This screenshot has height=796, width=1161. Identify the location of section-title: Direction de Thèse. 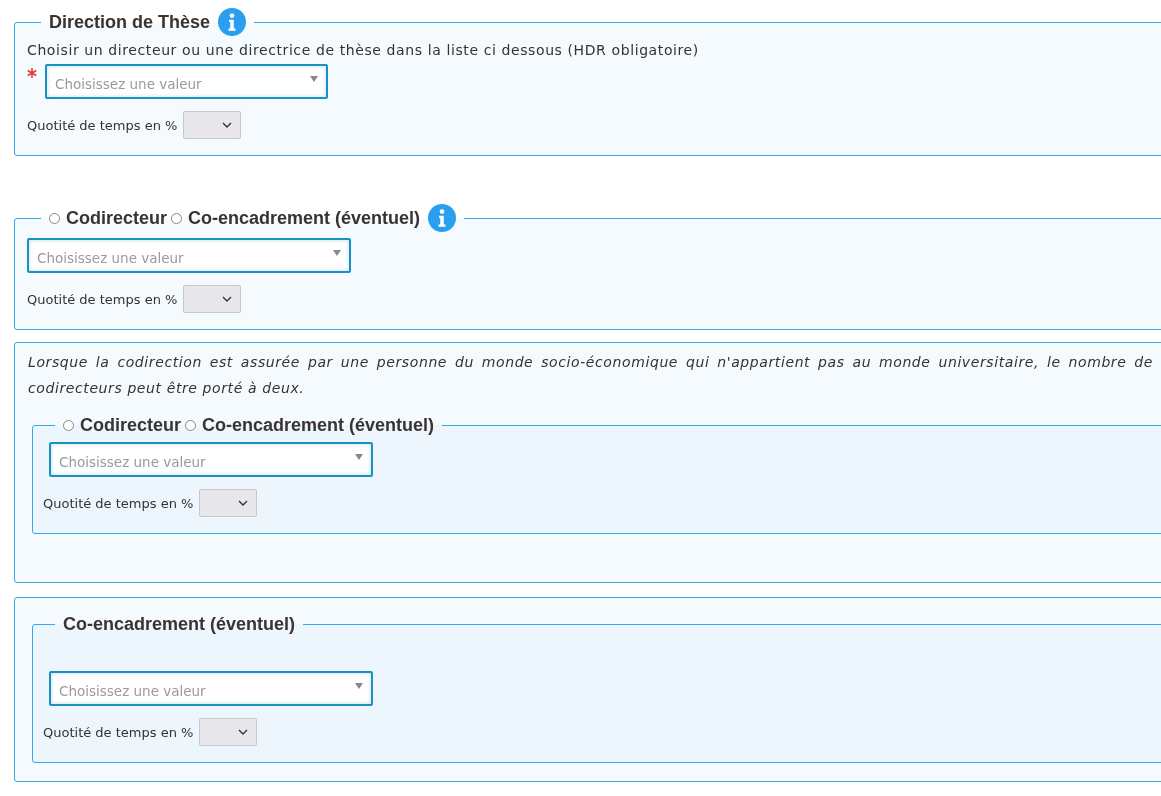
(130, 22).